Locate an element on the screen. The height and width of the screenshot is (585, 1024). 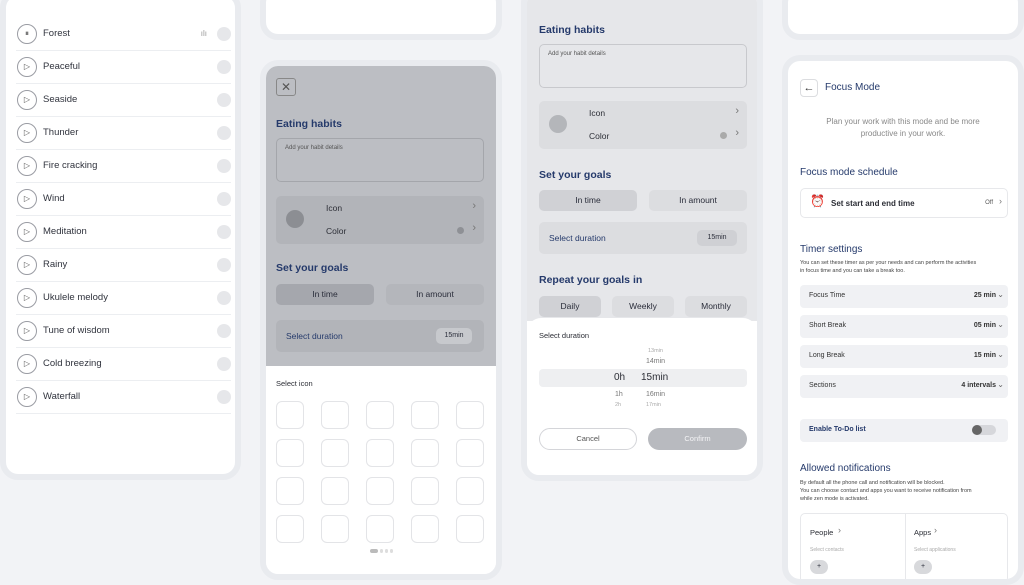
schedule-row: ⏰ Set start and end time Off › is located at coordinates (904, 203).